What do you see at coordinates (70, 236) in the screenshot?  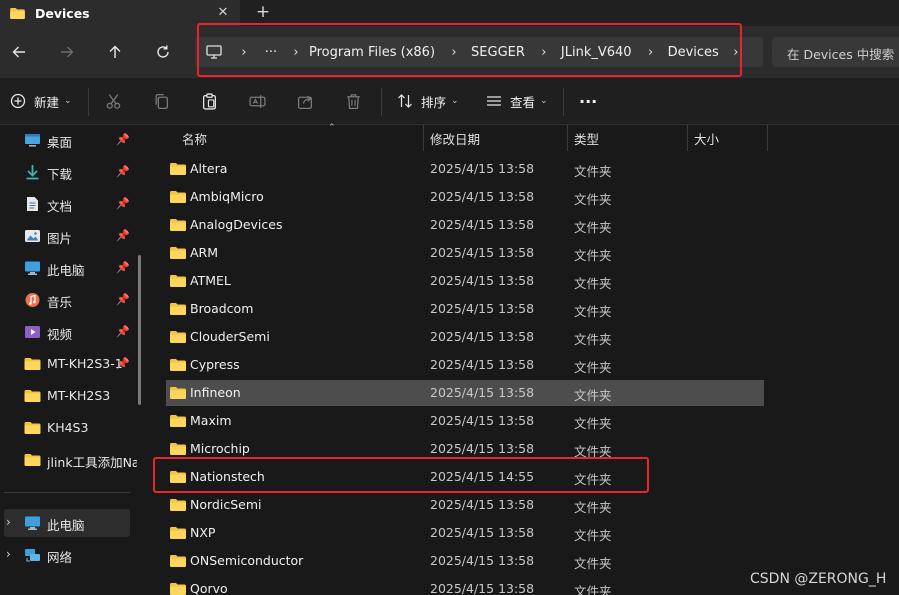 I see `sidebar-item-pictures: 图片 📌` at bounding box center [70, 236].